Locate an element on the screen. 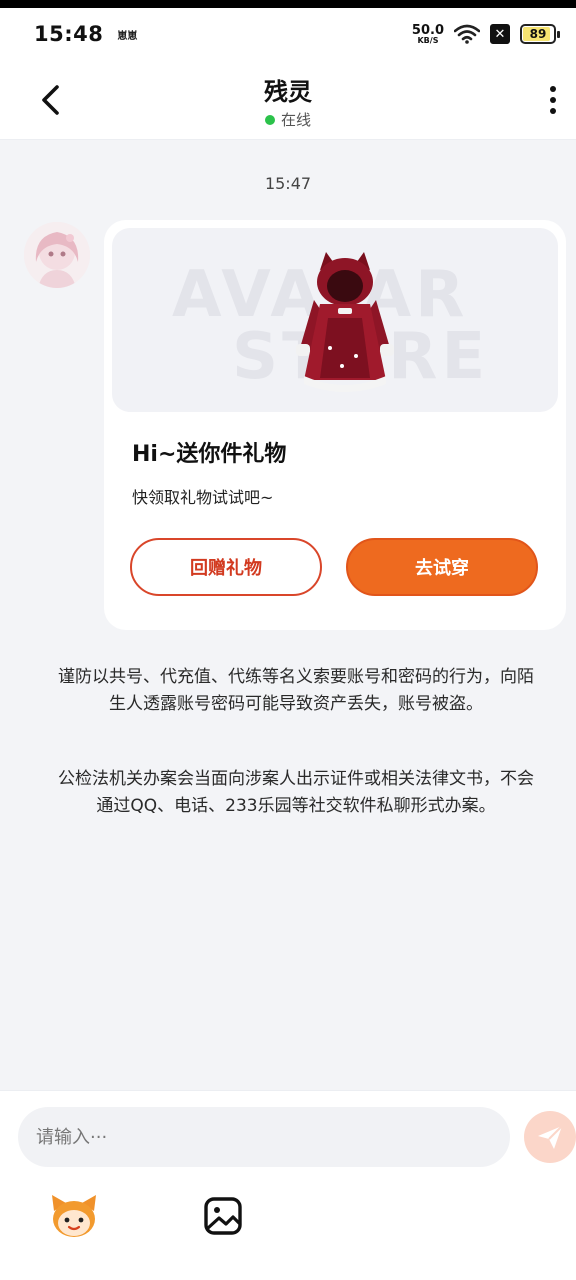 Image resolution: width=576 pixels, height=1280 pixels. sim-disabled-icon: ✕ is located at coordinates (500, 34).